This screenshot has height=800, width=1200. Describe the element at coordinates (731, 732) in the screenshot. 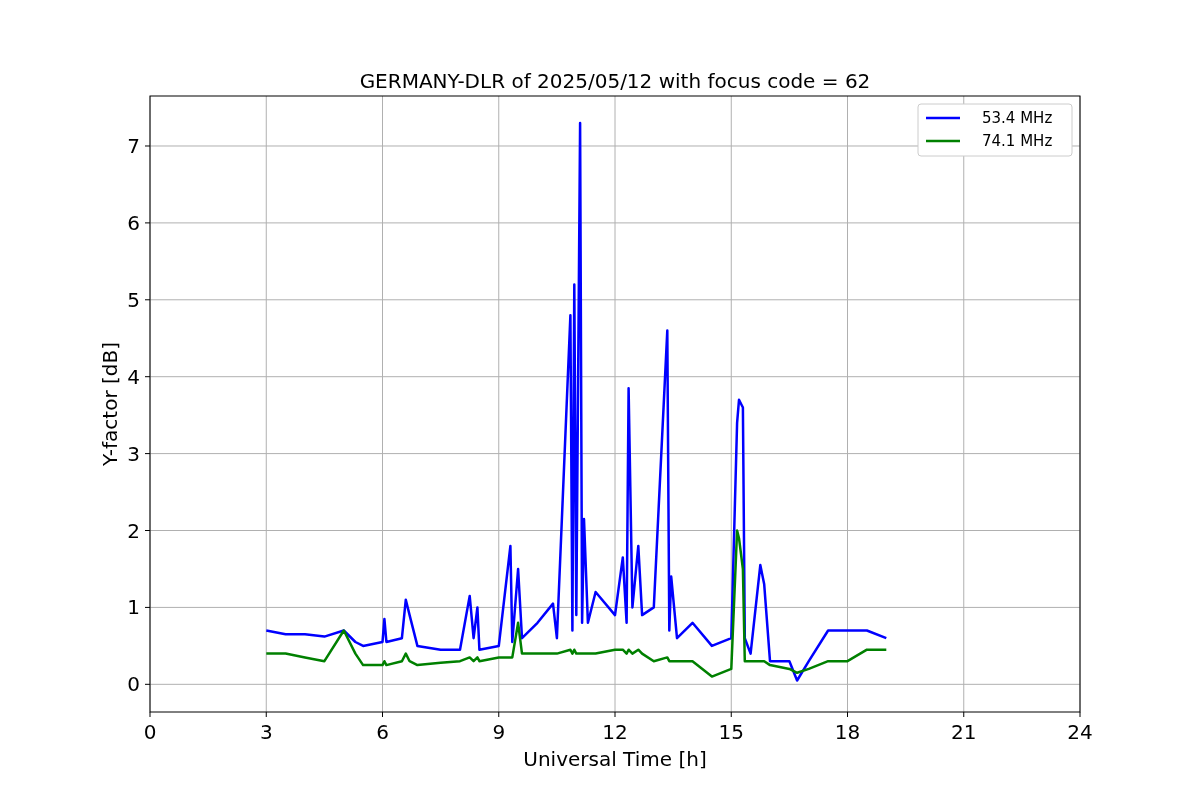

I see `x-tick-label: 15` at that location.